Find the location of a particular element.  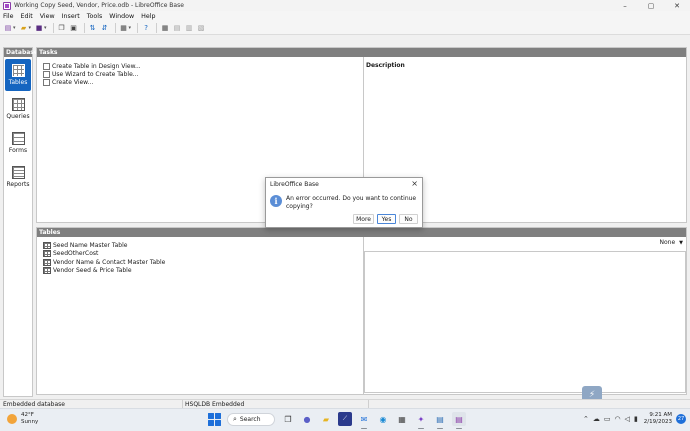

close-button: ✕ is located at coordinates (677, 5).